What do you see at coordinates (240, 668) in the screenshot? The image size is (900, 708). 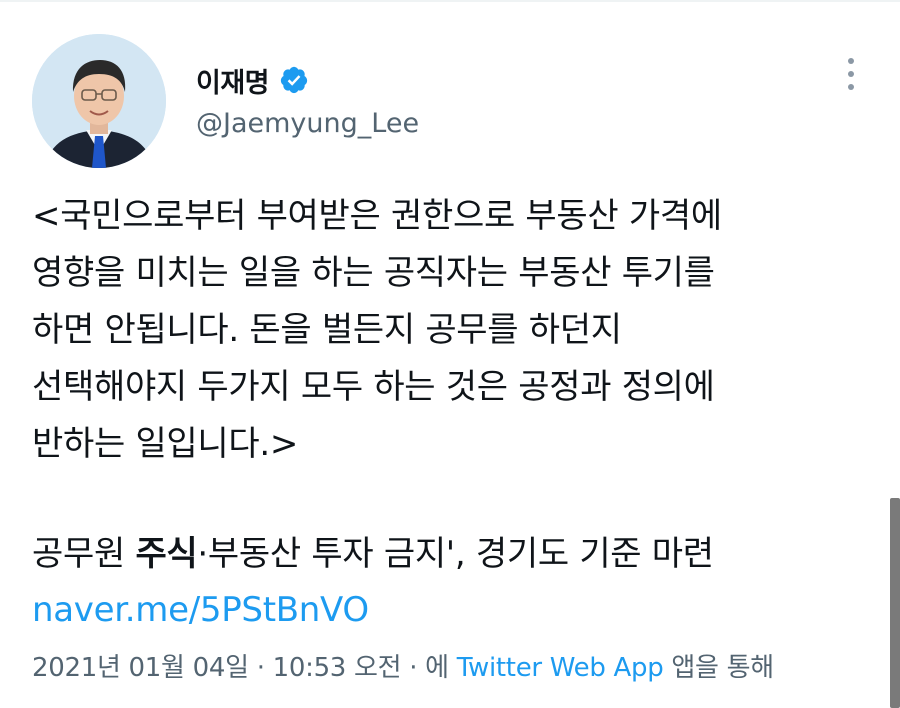 I see `tweet-timestamp: 2021년 01월 04일 · 10:53 오전 · 에` at bounding box center [240, 668].